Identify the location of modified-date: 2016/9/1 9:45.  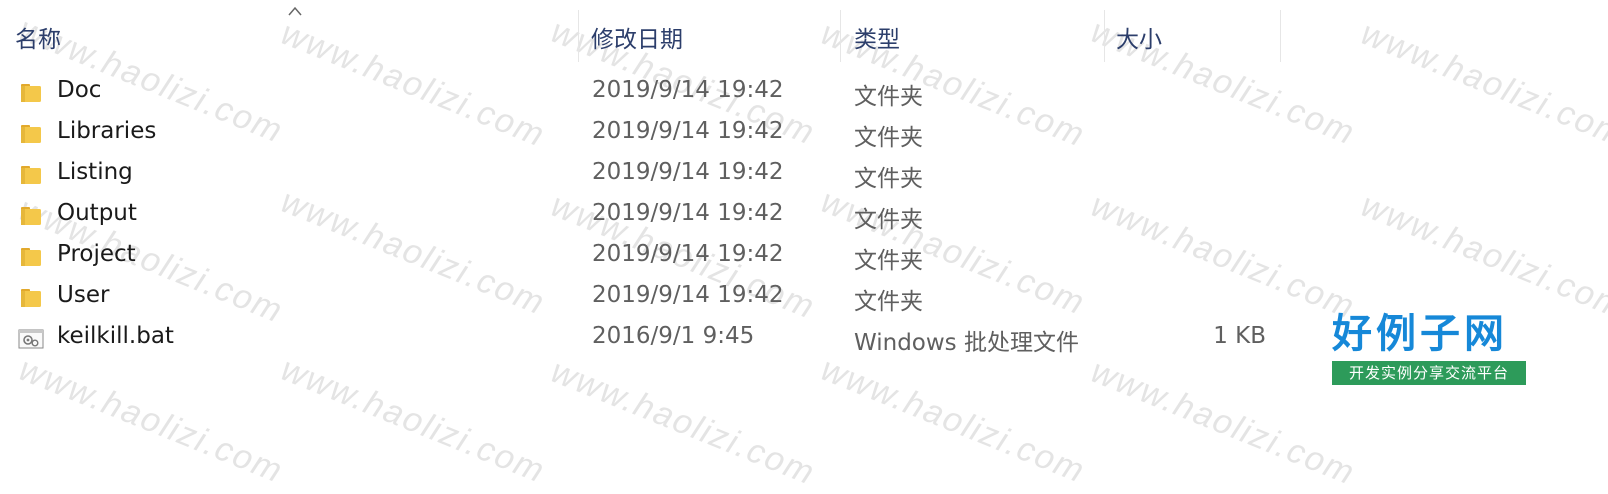
(673, 336).